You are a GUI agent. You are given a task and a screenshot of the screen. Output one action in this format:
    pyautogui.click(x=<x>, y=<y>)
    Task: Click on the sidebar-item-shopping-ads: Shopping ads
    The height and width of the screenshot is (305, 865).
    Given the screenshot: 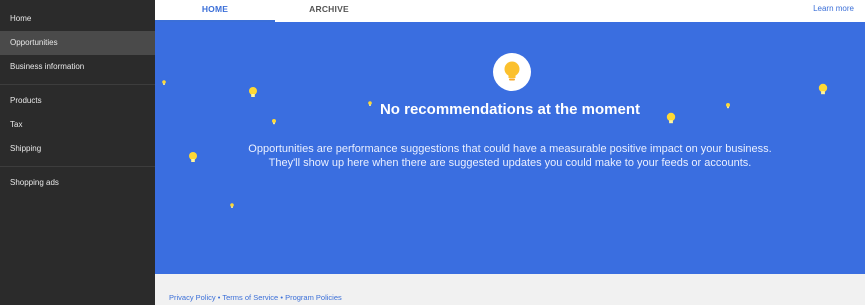 What is the action you would take?
    pyautogui.click(x=77, y=183)
    